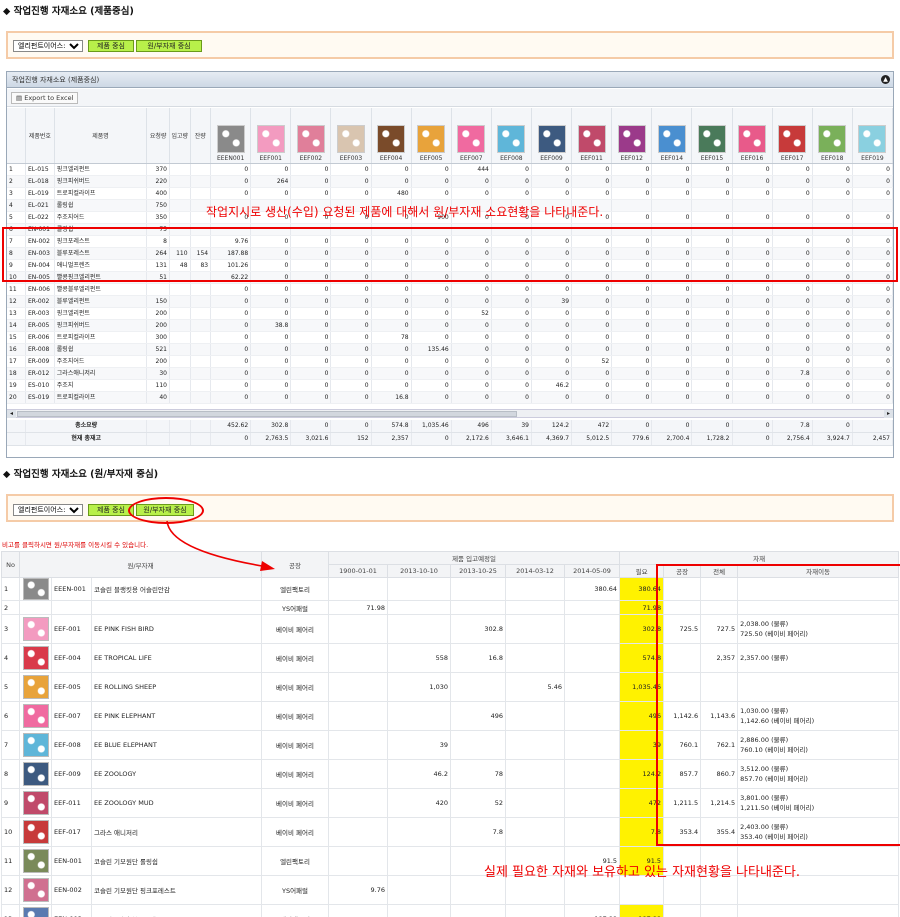 This screenshot has height=917, width=900. What do you see at coordinates (450, 349) in the screenshot?
I see `table-row: 16 ER-008 롤링쉽 521 0 0 0 0 0 135.46 0 0 0 0 0 0 0 0 0 0 0` at bounding box center [450, 349].